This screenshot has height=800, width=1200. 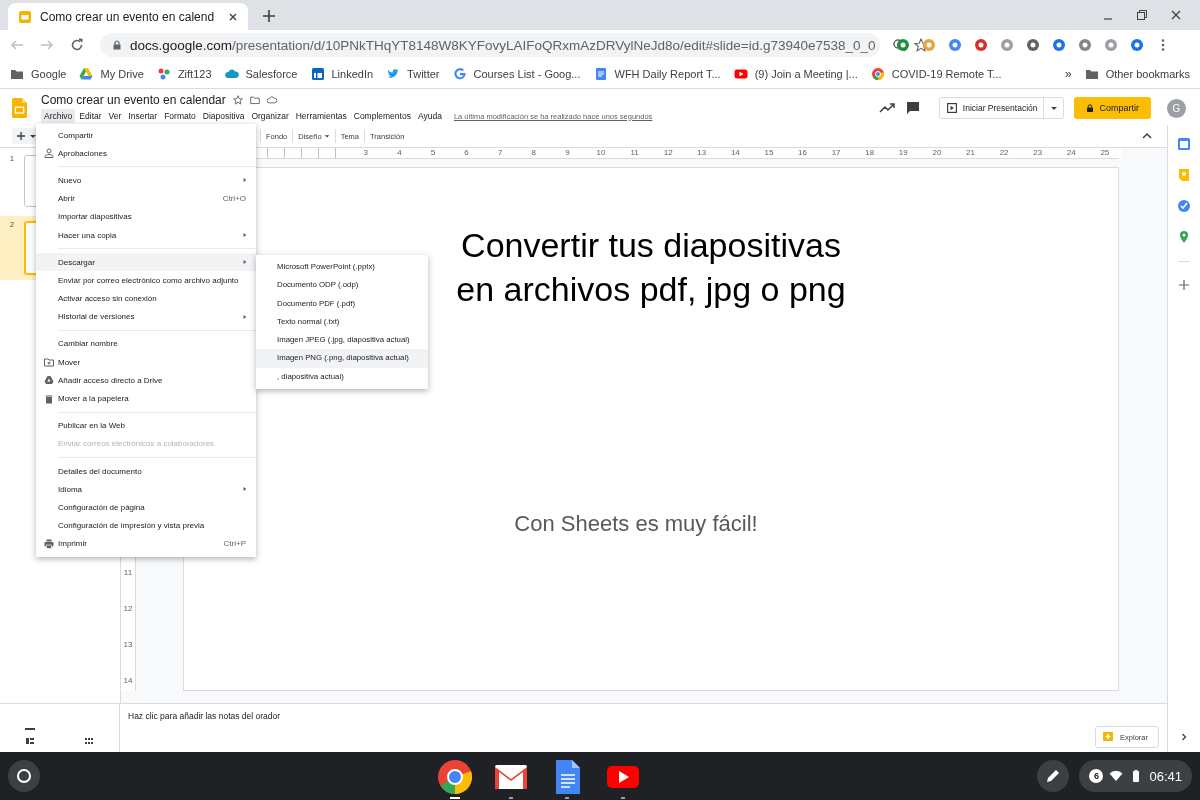 I want to click on printer-icon, so click(x=49, y=543).